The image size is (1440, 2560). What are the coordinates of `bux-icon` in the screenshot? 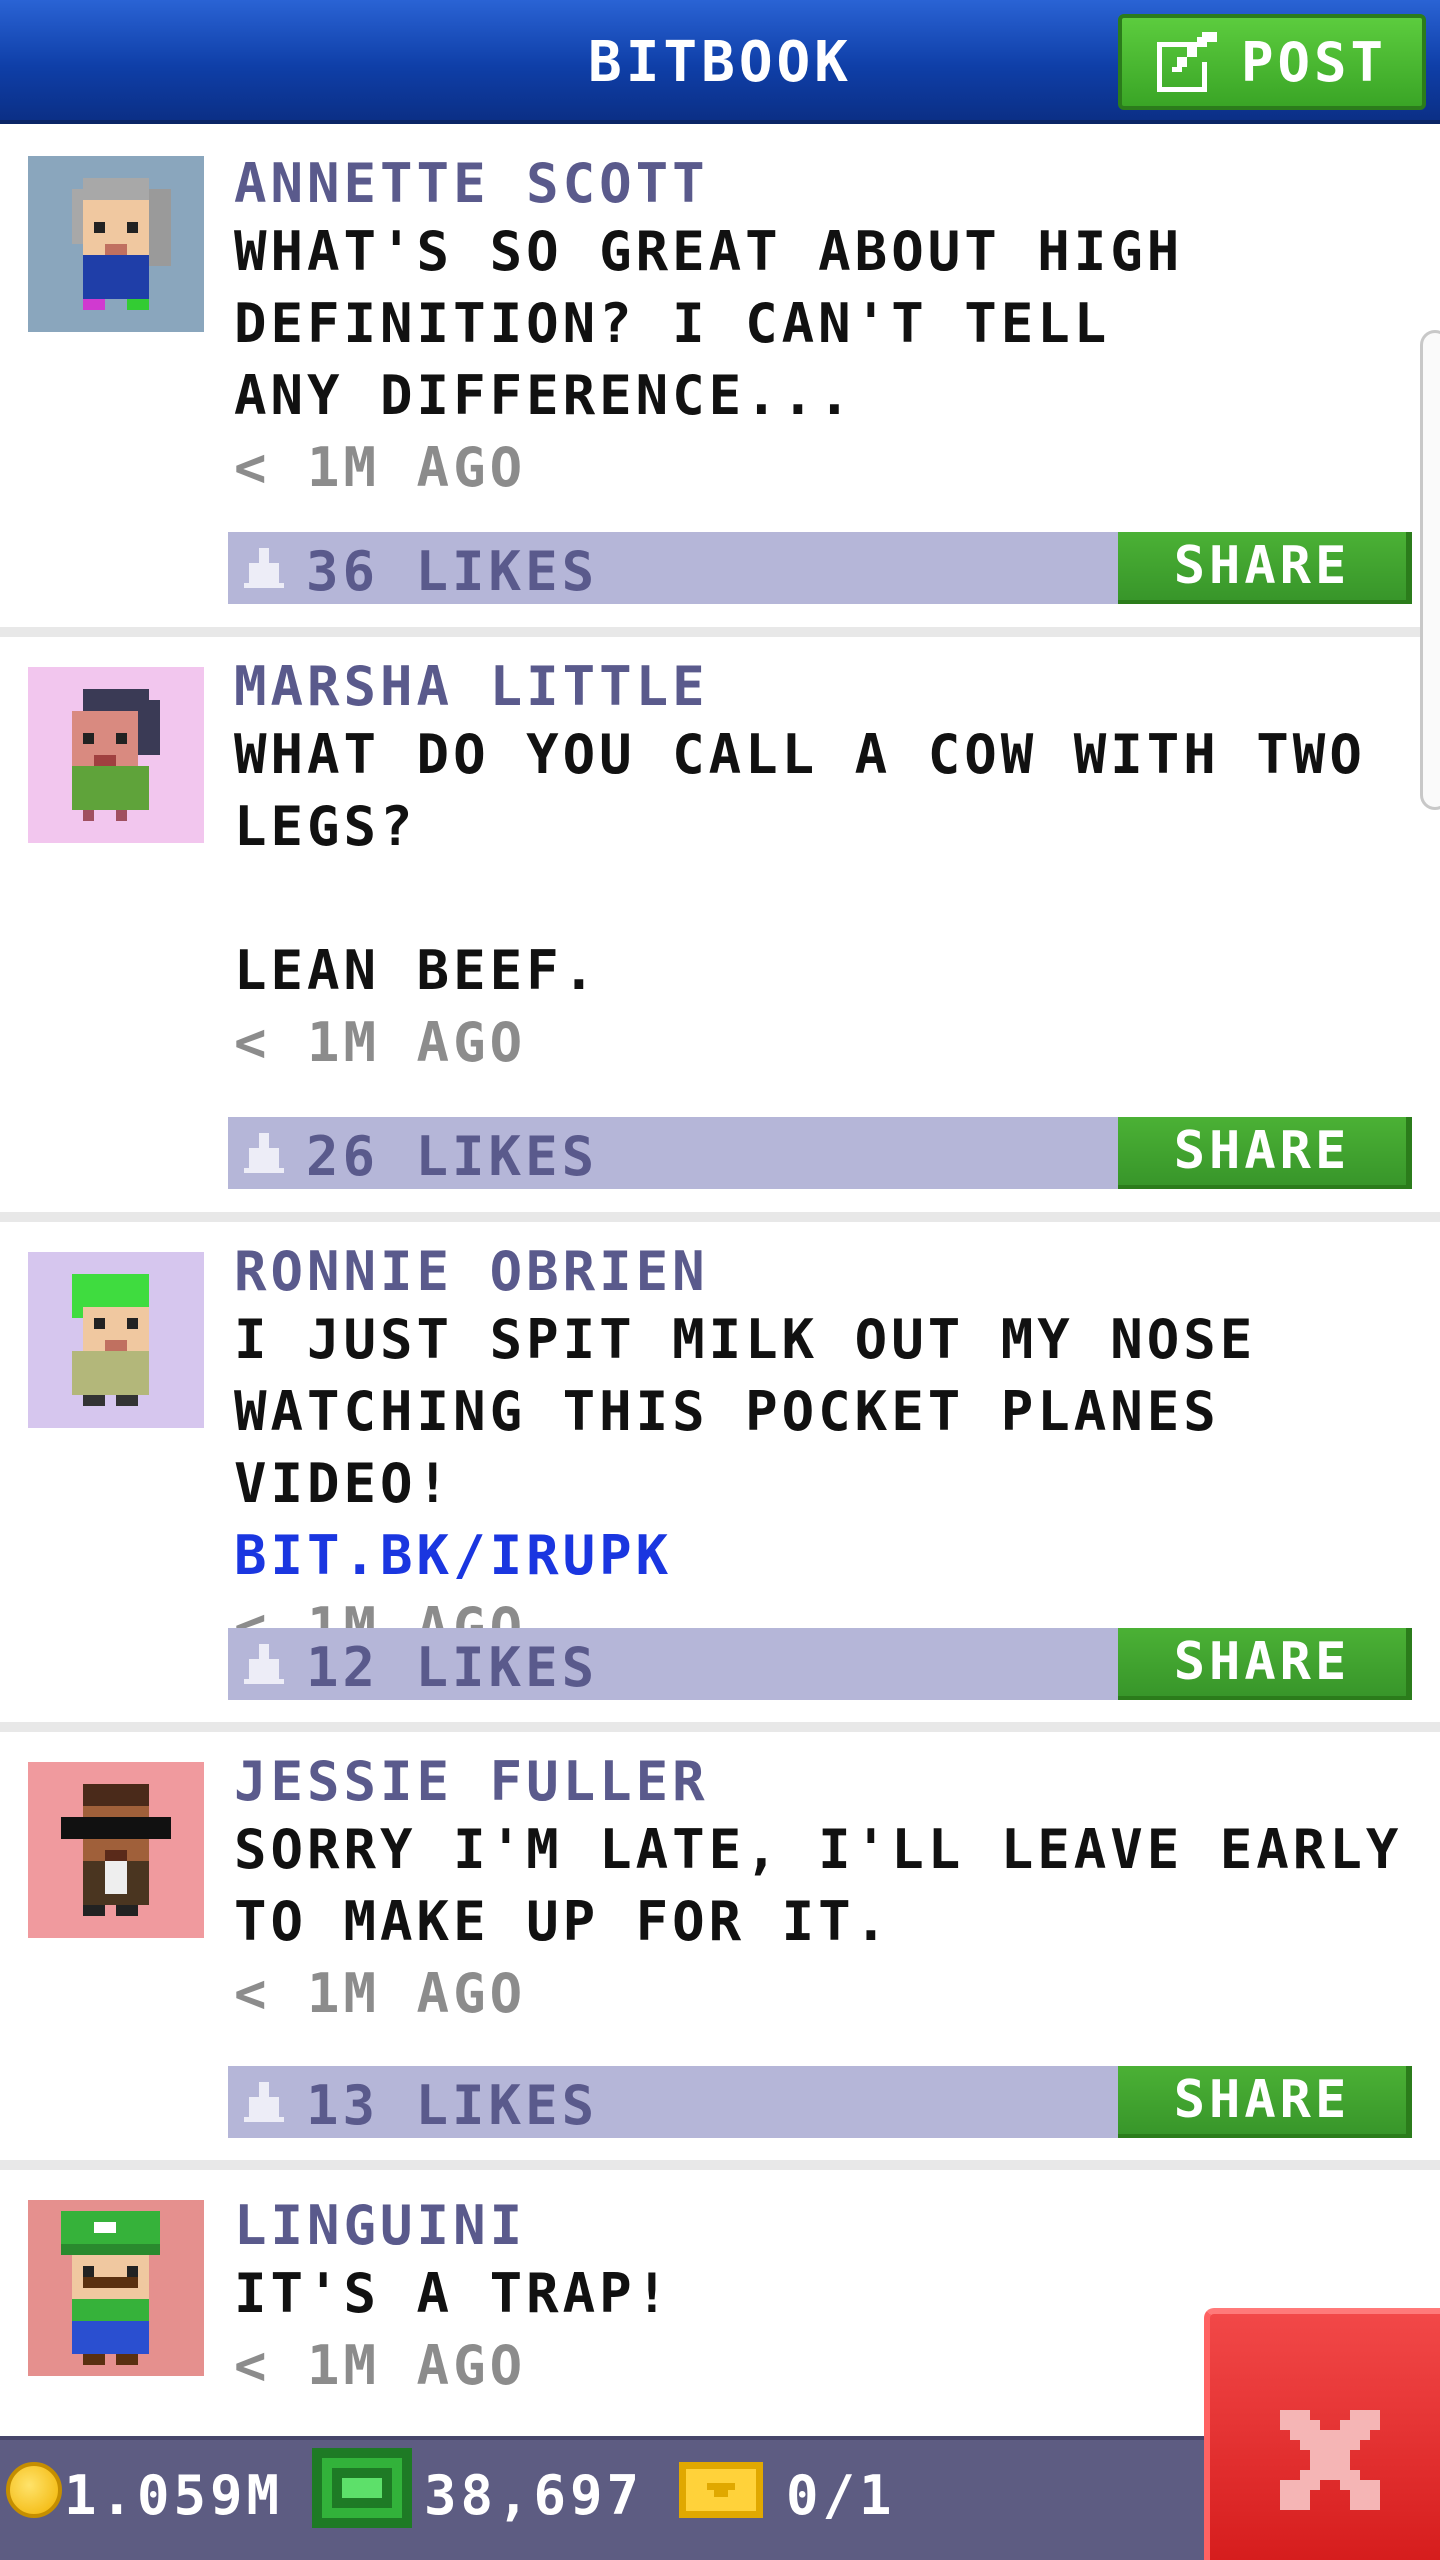 It's located at (362, 2488).